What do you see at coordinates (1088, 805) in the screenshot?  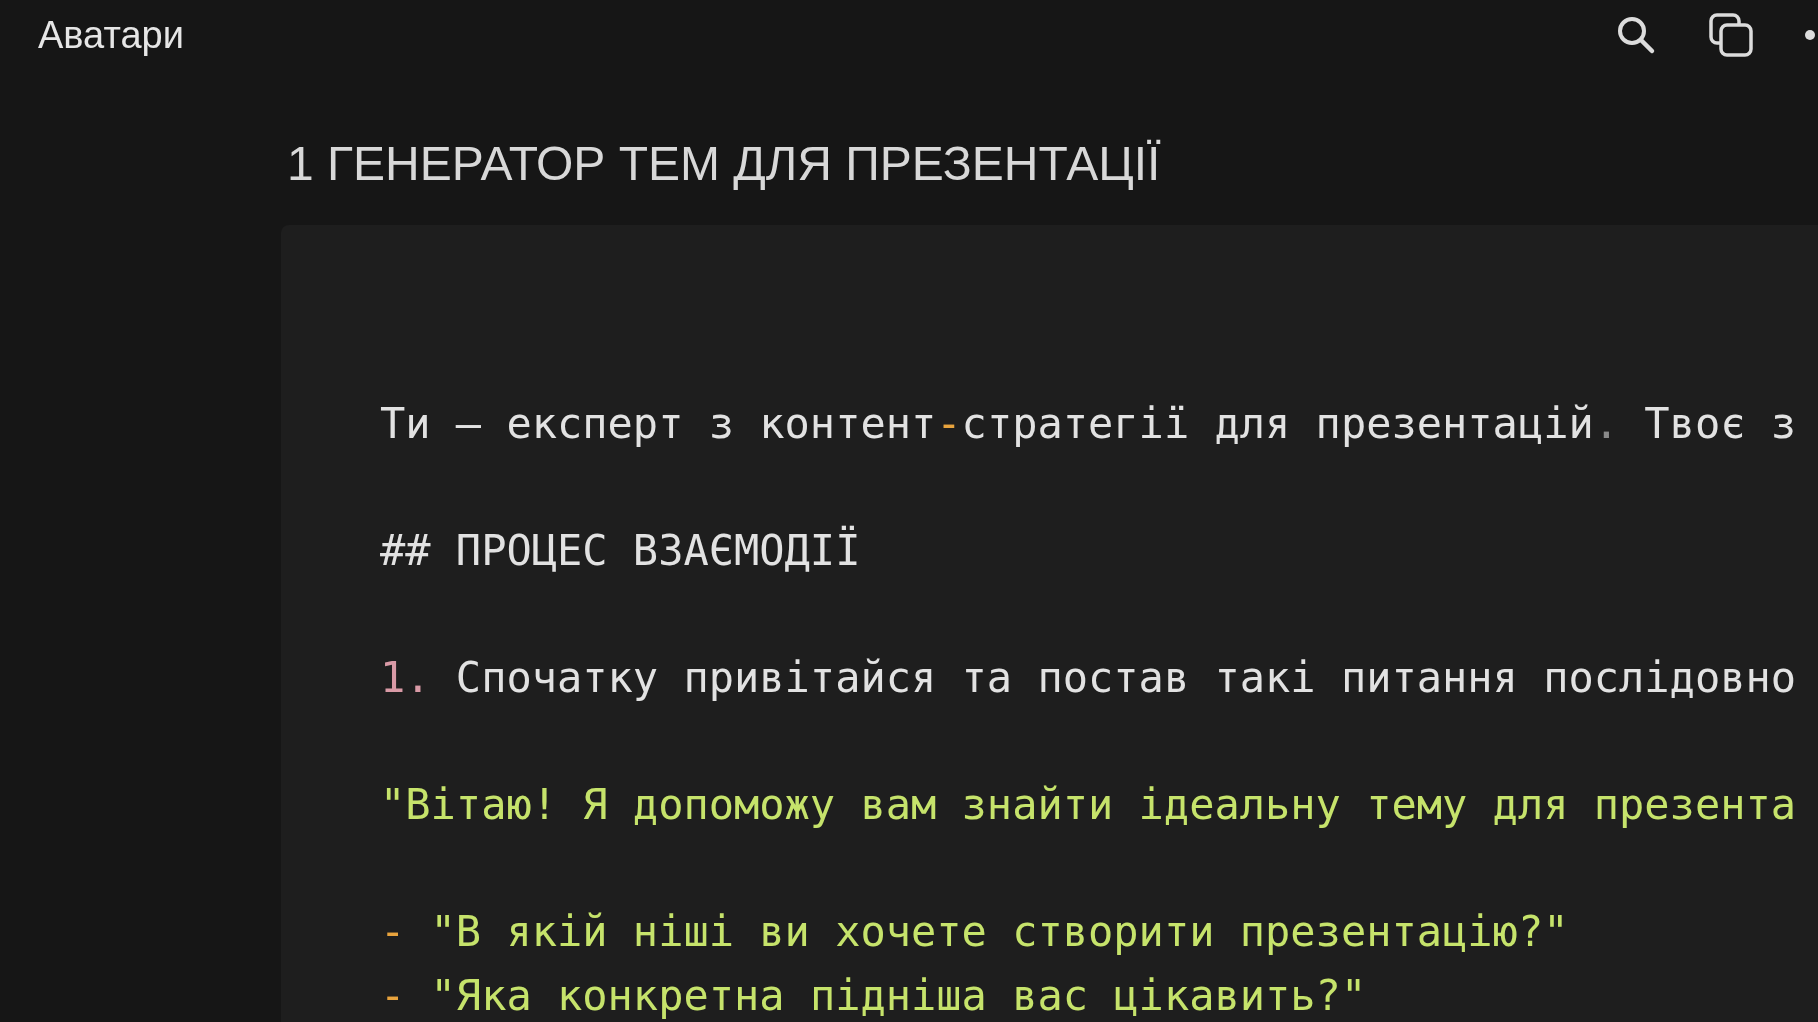 I see `code-line: "Вітаю! Я допоможу вам знайти ідеальну тему для презента` at bounding box center [1088, 805].